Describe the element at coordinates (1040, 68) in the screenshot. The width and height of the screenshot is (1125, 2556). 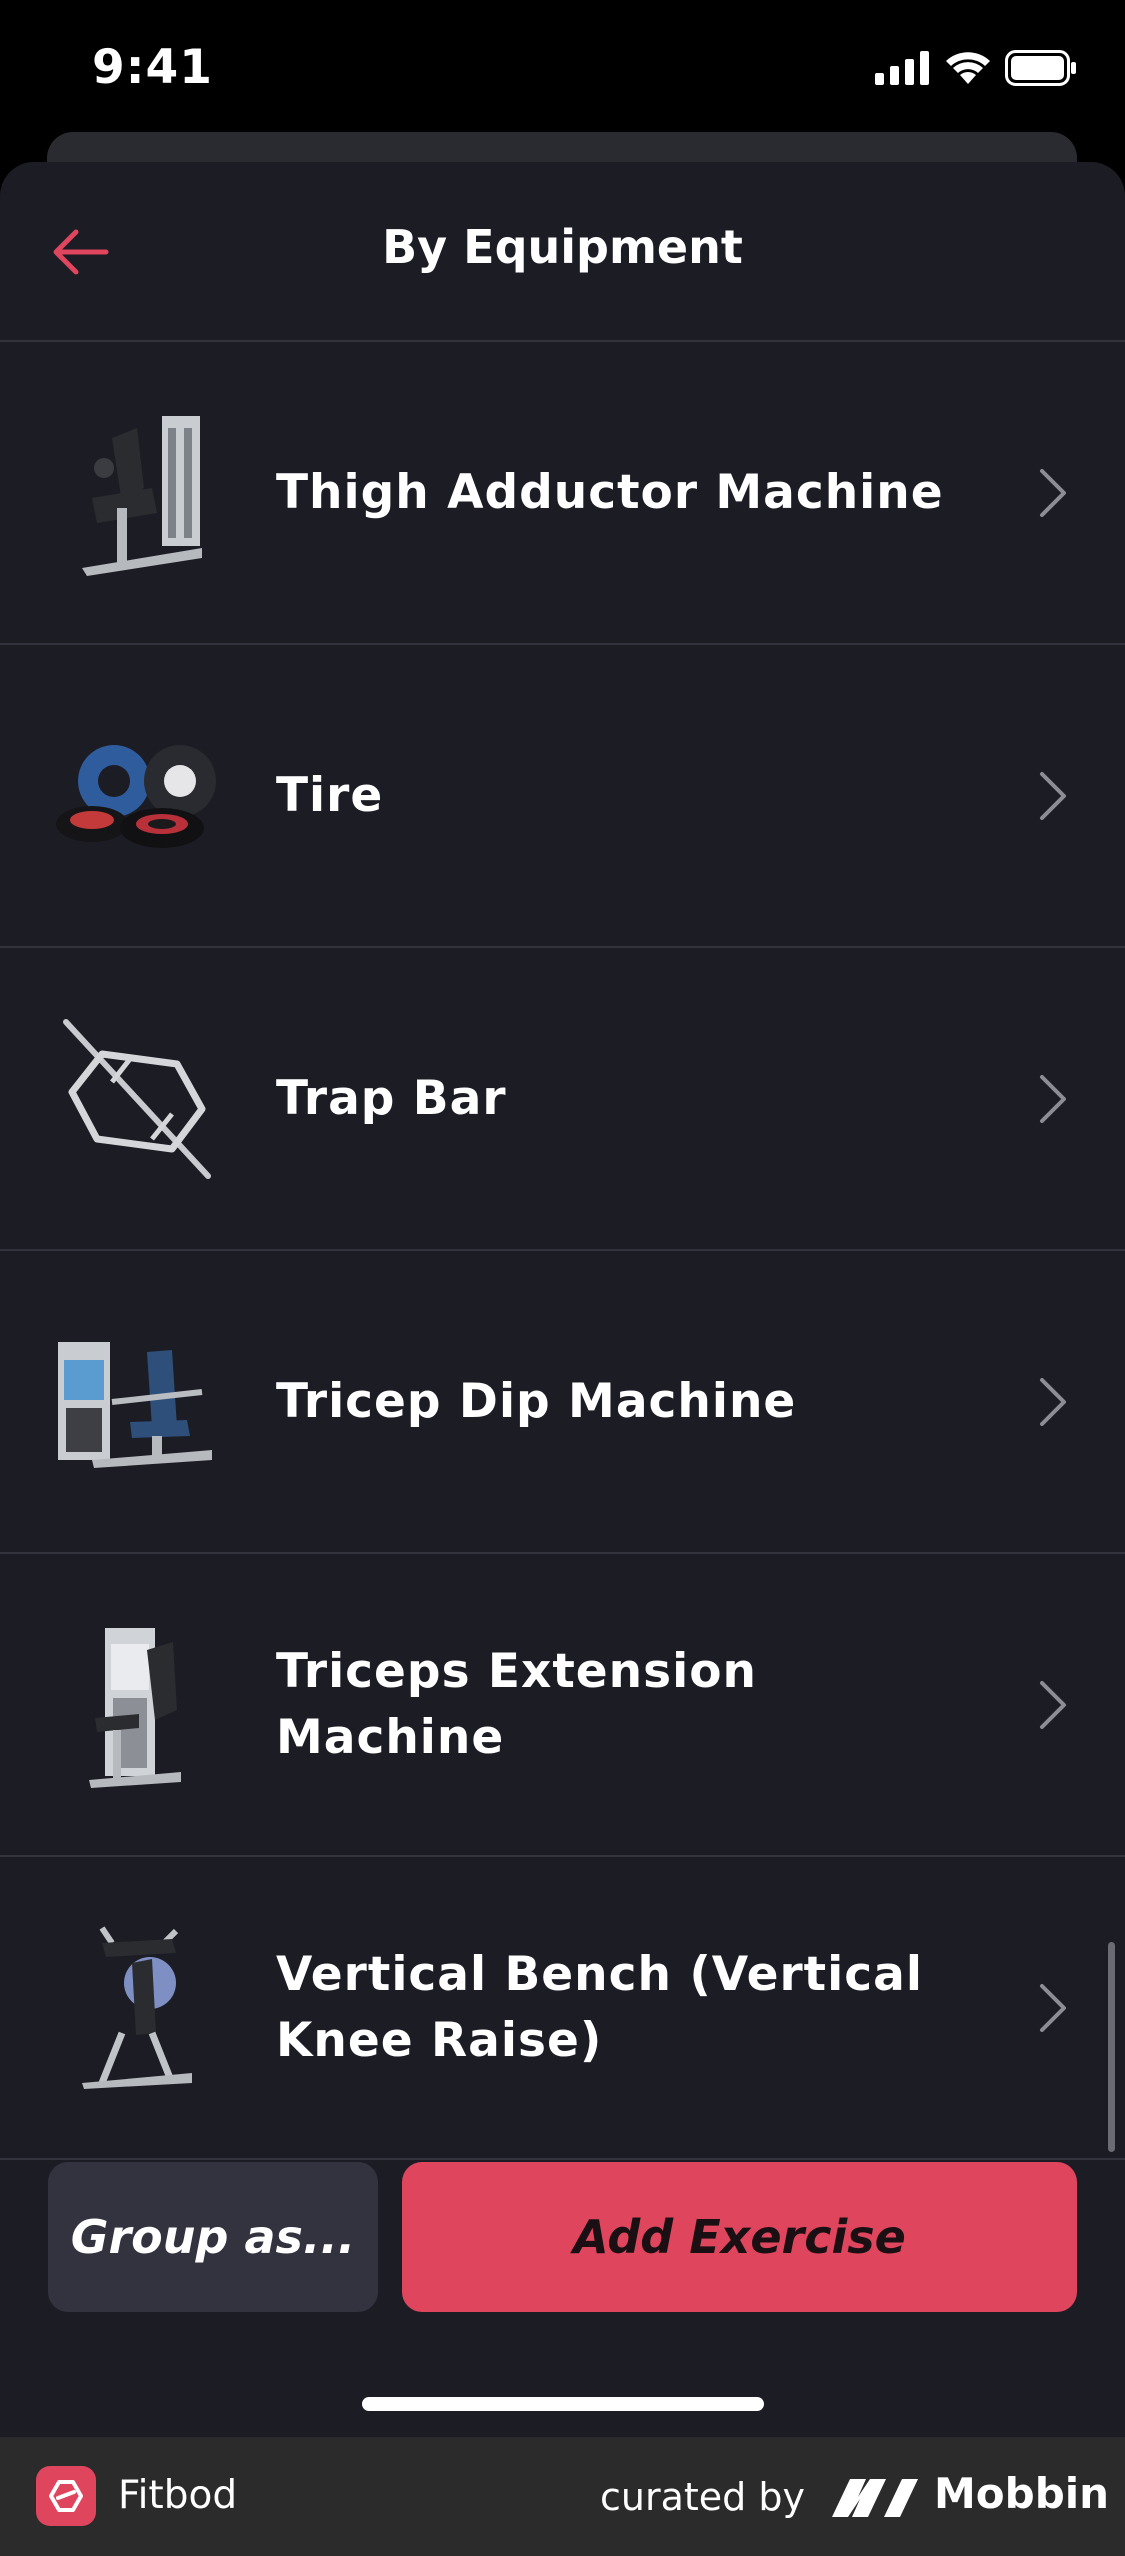
I see `battery-icon` at that location.